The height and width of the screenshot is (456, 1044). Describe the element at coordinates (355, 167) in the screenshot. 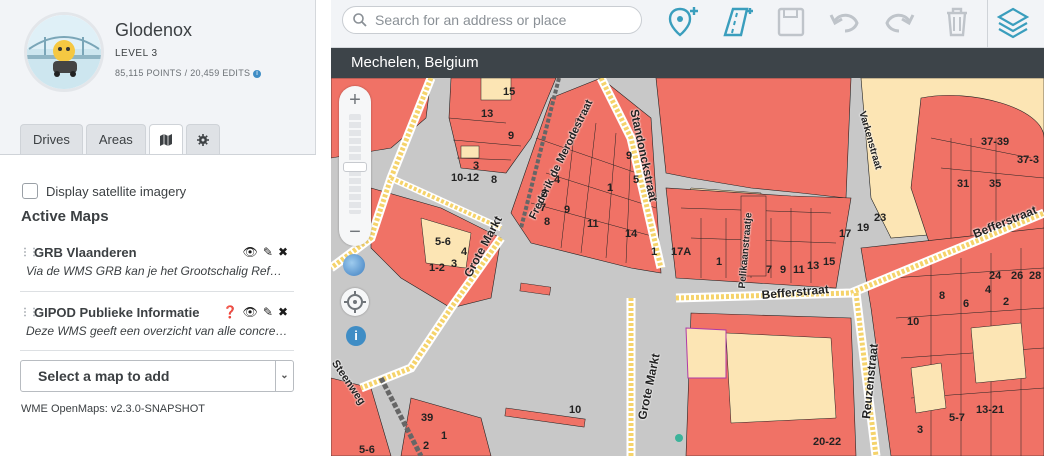

I see `zoom-slider-handle` at that location.